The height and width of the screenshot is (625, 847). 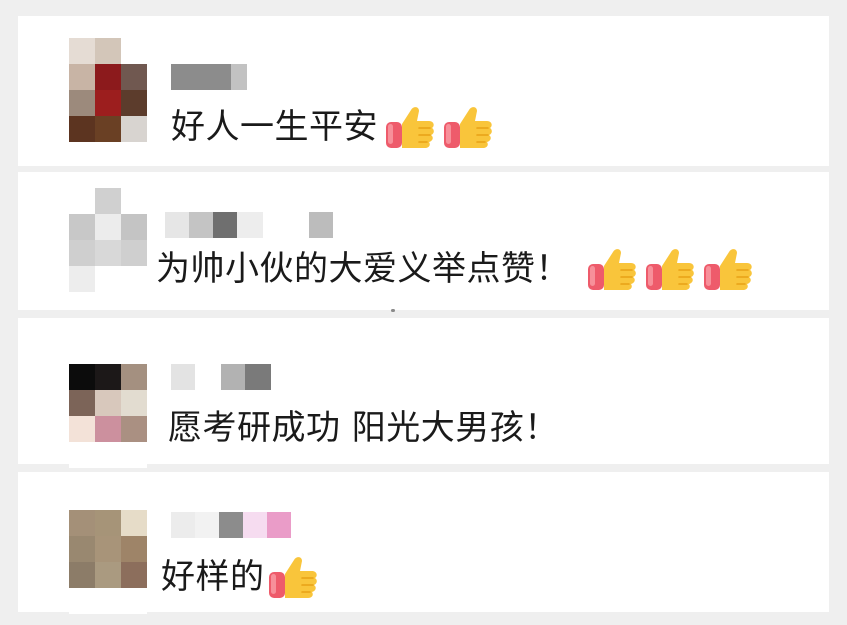 What do you see at coordinates (393, 310) in the screenshot?
I see `separator-dot` at bounding box center [393, 310].